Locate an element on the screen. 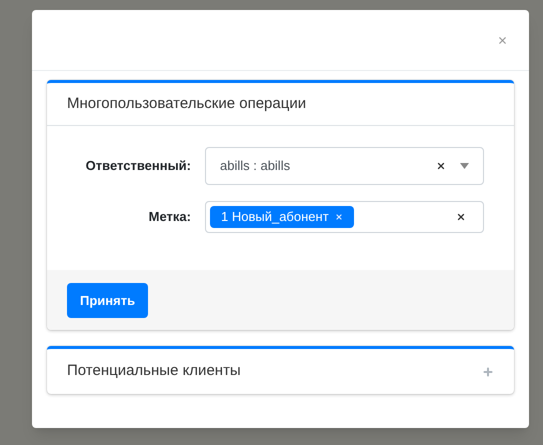 The width and height of the screenshot is (543, 445). dropdown-caret-icon is located at coordinates (464, 166).